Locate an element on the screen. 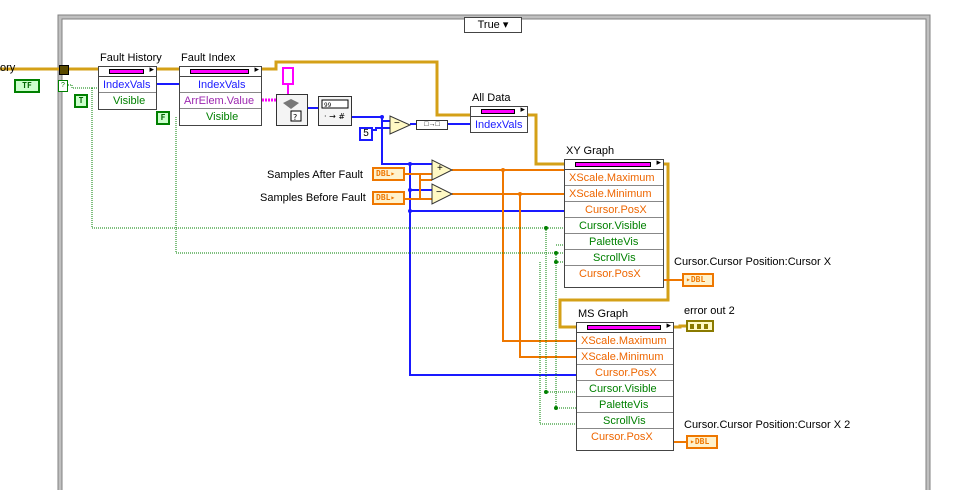 Image resolution: width=968 pixels, height=490 pixels. fault-history-title: Fault History is located at coordinates (131, 58).